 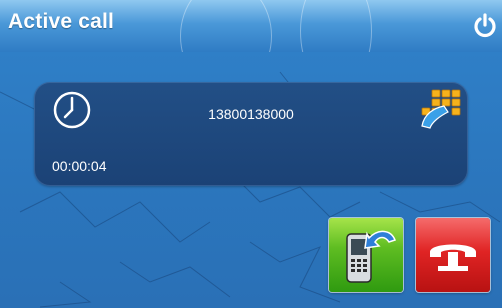 I want to click on transfer-call-button, so click(x=366, y=255).